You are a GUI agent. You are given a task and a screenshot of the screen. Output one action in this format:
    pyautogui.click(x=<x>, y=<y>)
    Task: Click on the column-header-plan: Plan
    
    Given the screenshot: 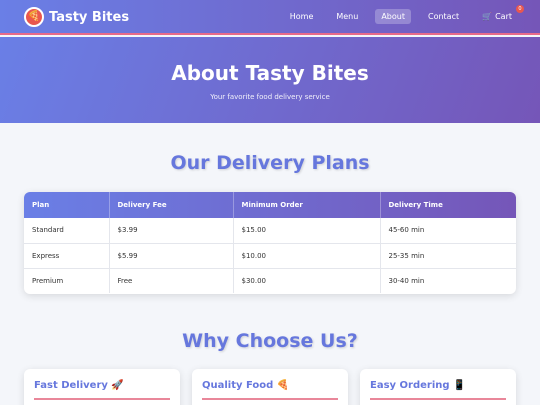 What is the action you would take?
    pyautogui.click(x=67, y=205)
    